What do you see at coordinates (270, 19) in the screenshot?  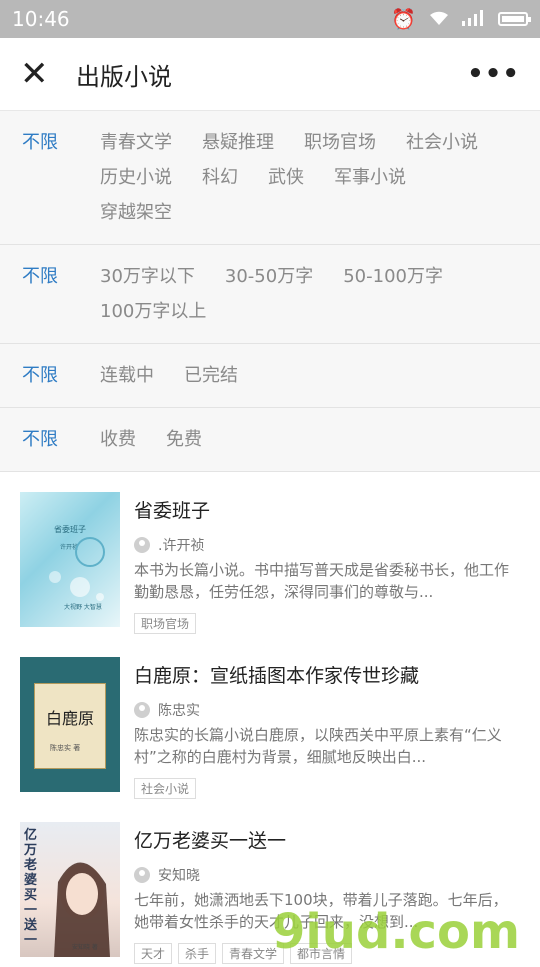 I see `status-bar: 10:46 ⏰` at bounding box center [270, 19].